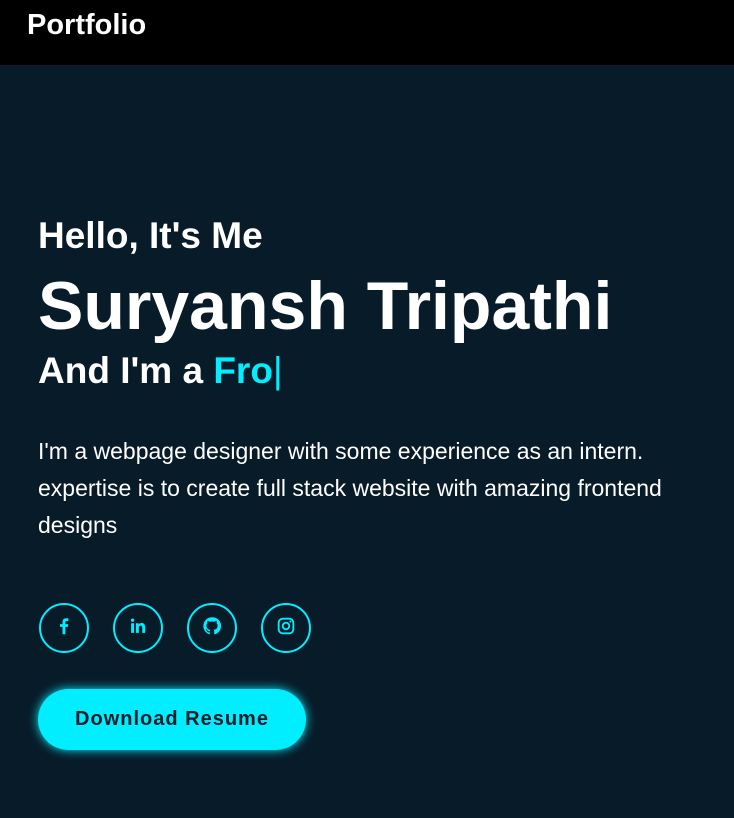 This screenshot has width=734, height=818. I want to click on linkedin-link, so click(138, 628).